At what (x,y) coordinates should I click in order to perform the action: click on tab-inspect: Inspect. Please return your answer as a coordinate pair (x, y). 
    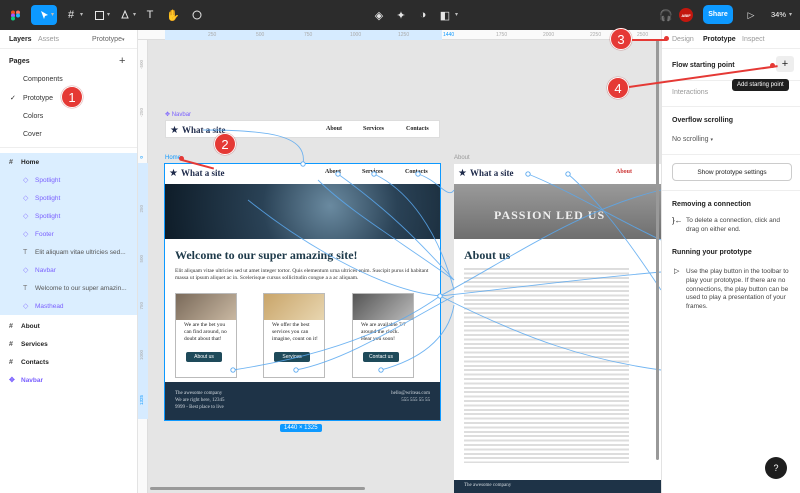
    Looking at the image, I should click on (753, 39).